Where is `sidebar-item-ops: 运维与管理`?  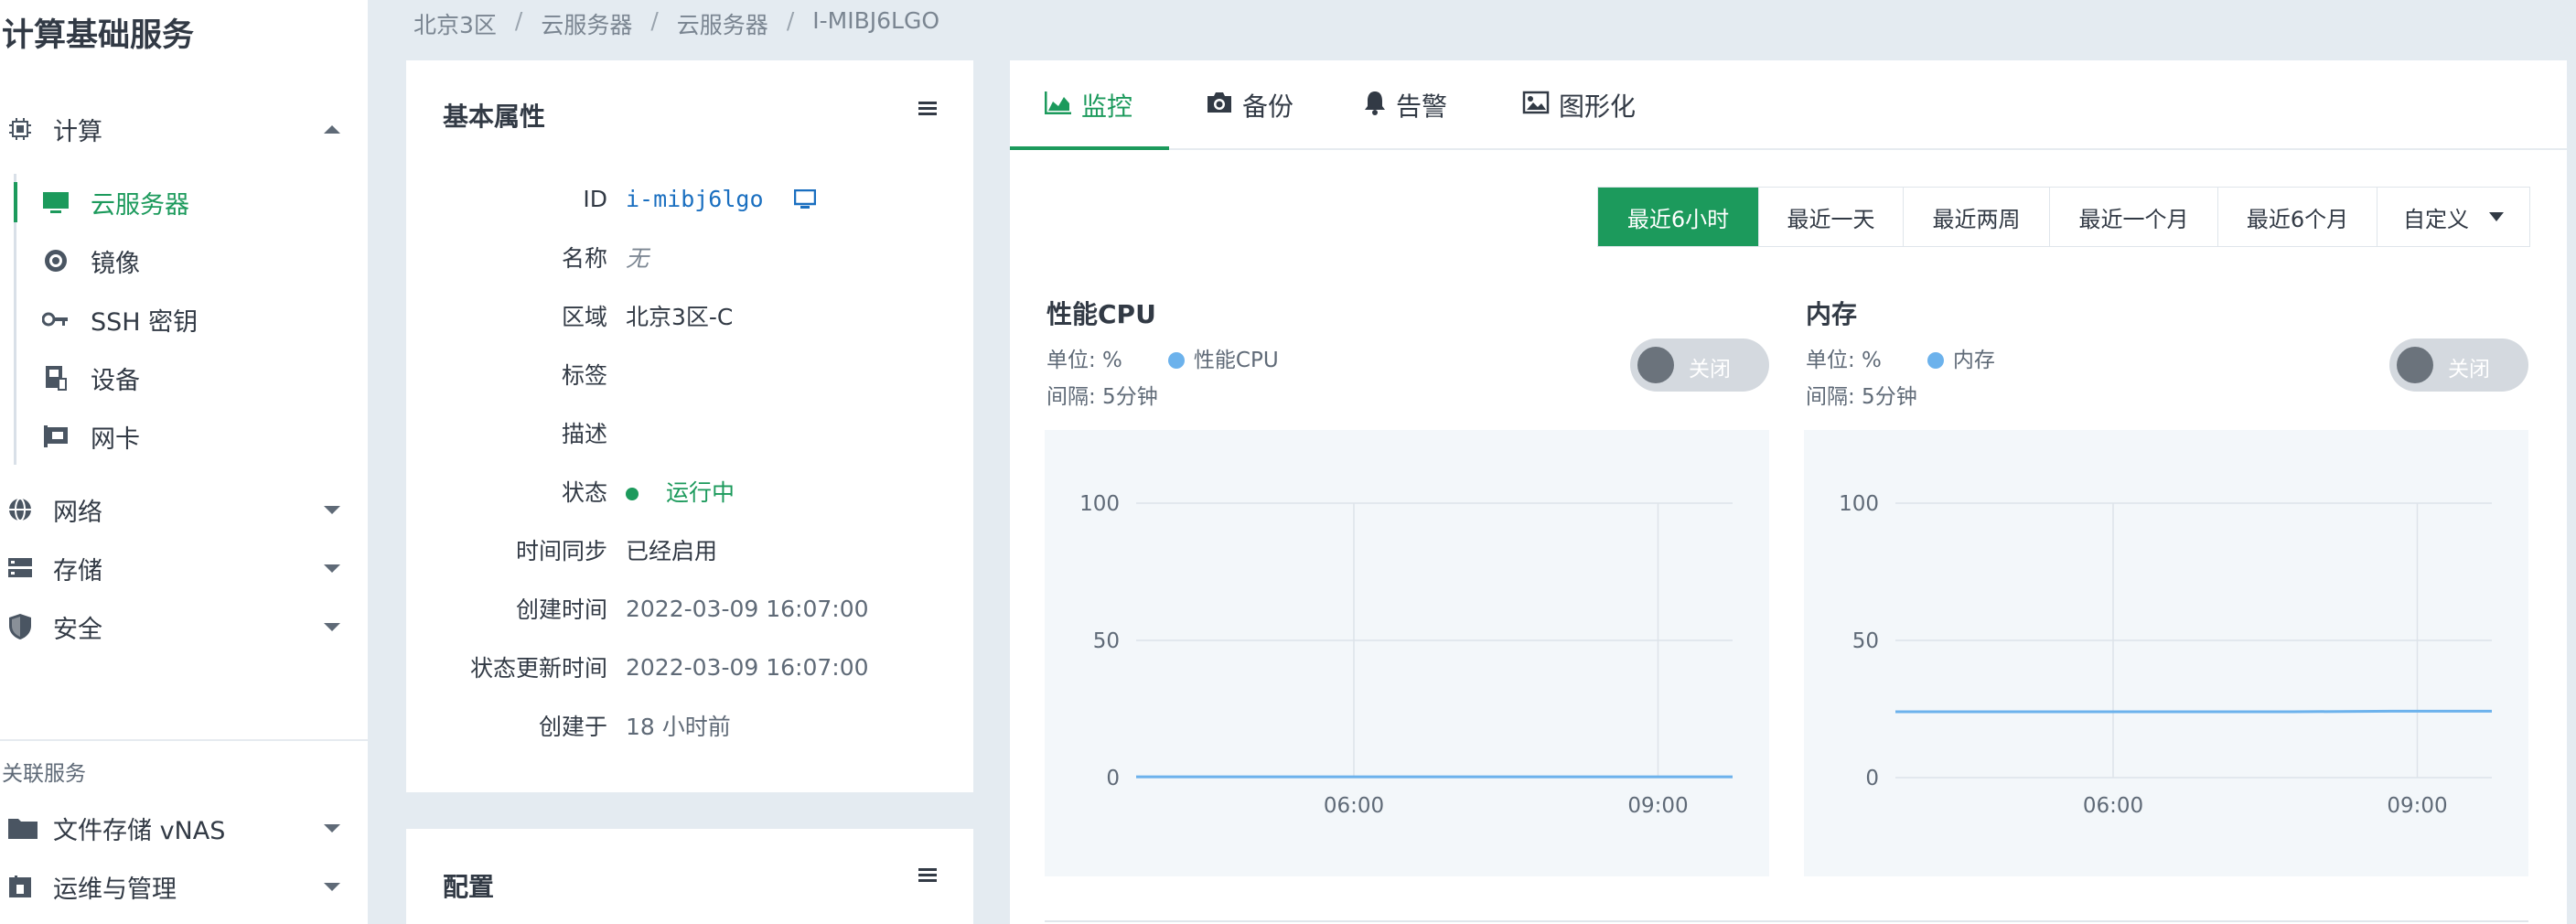
sidebar-item-ops: 运维与管理 is located at coordinates (184, 886).